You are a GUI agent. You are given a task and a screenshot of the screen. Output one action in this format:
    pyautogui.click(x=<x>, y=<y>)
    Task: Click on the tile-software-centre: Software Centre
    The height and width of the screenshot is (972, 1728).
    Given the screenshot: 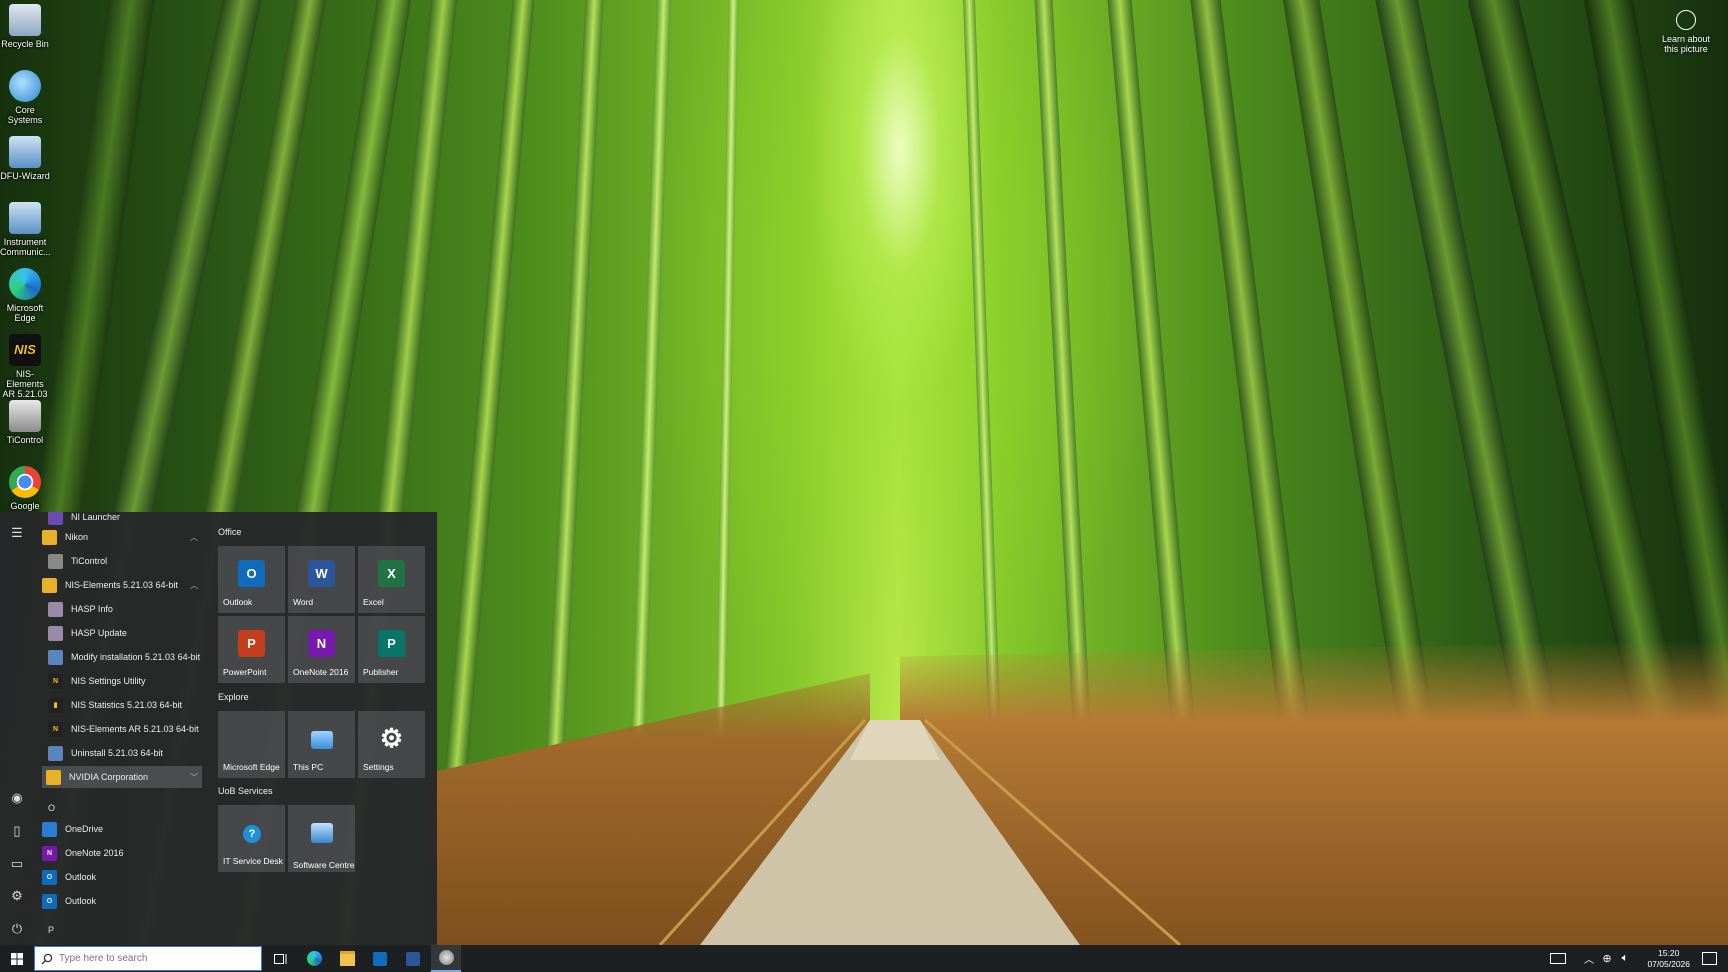 What is the action you would take?
    pyautogui.click(x=321, y=838)
    